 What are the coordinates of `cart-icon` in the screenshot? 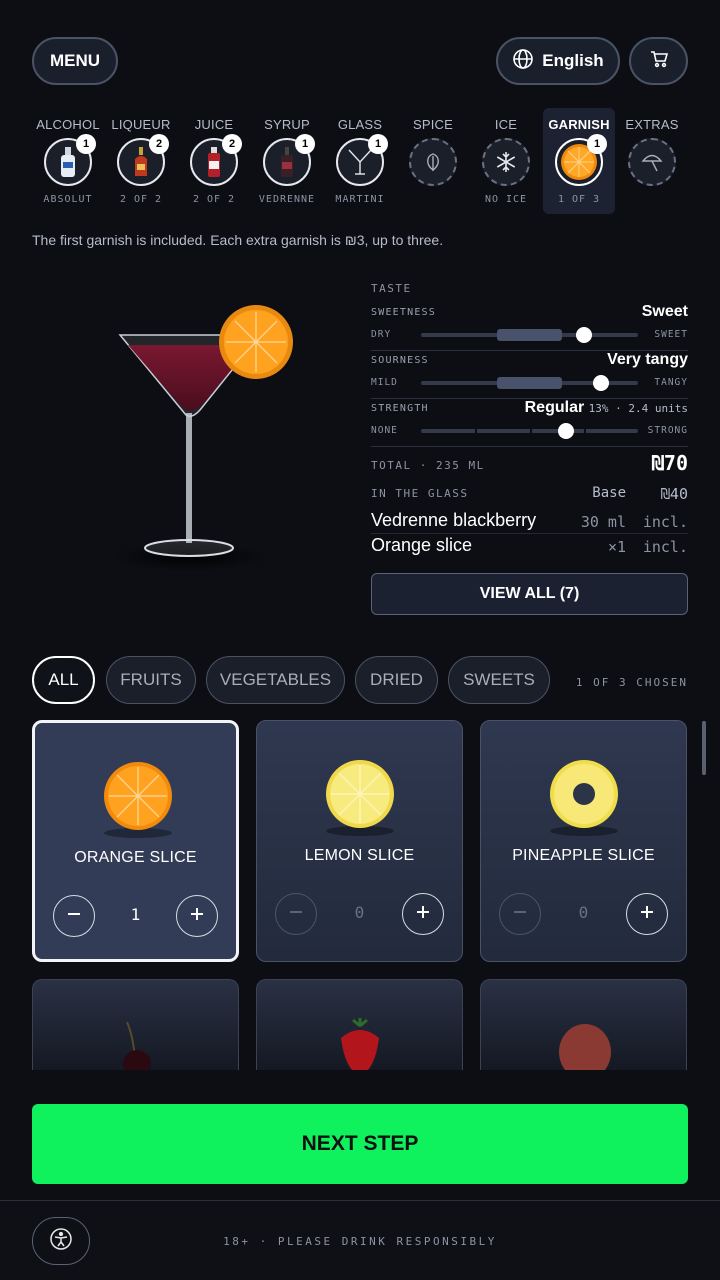 It's located at (659, 61).